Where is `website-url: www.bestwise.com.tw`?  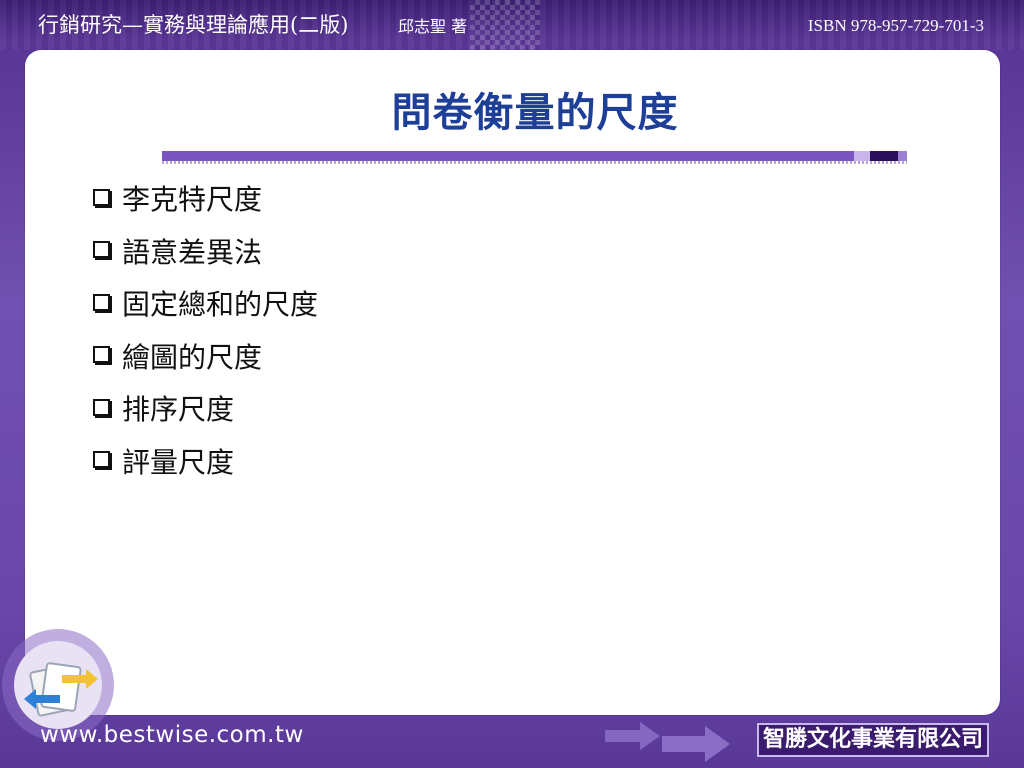
website-url: www.bestwise.com.tw is located at coordinates (172, 735).